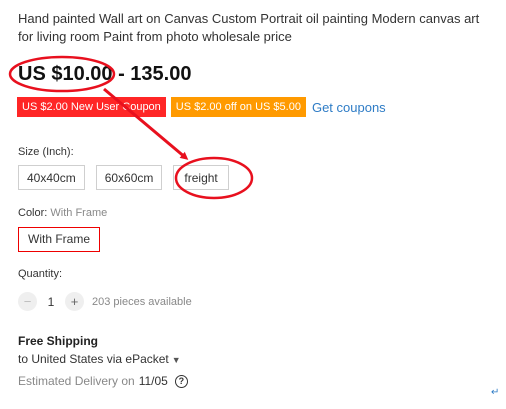  I want to click on shipping-destination: to United States via ePacket ▼, so click(99, 359).